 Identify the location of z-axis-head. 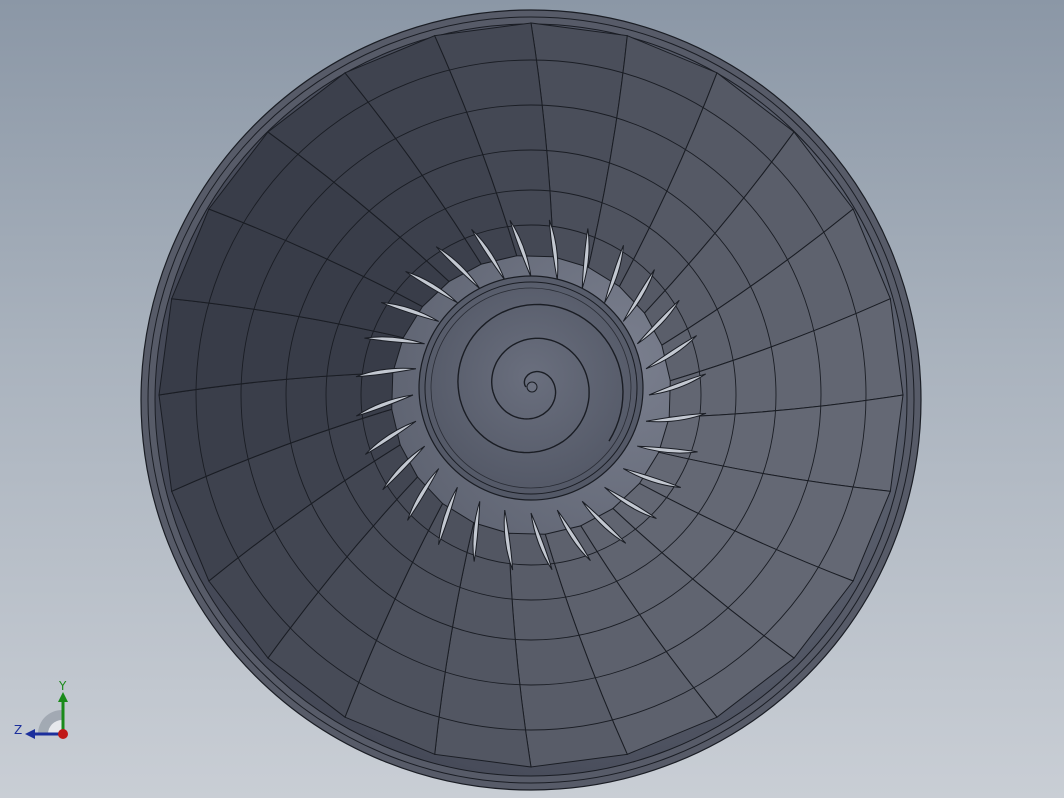
(30, 734).